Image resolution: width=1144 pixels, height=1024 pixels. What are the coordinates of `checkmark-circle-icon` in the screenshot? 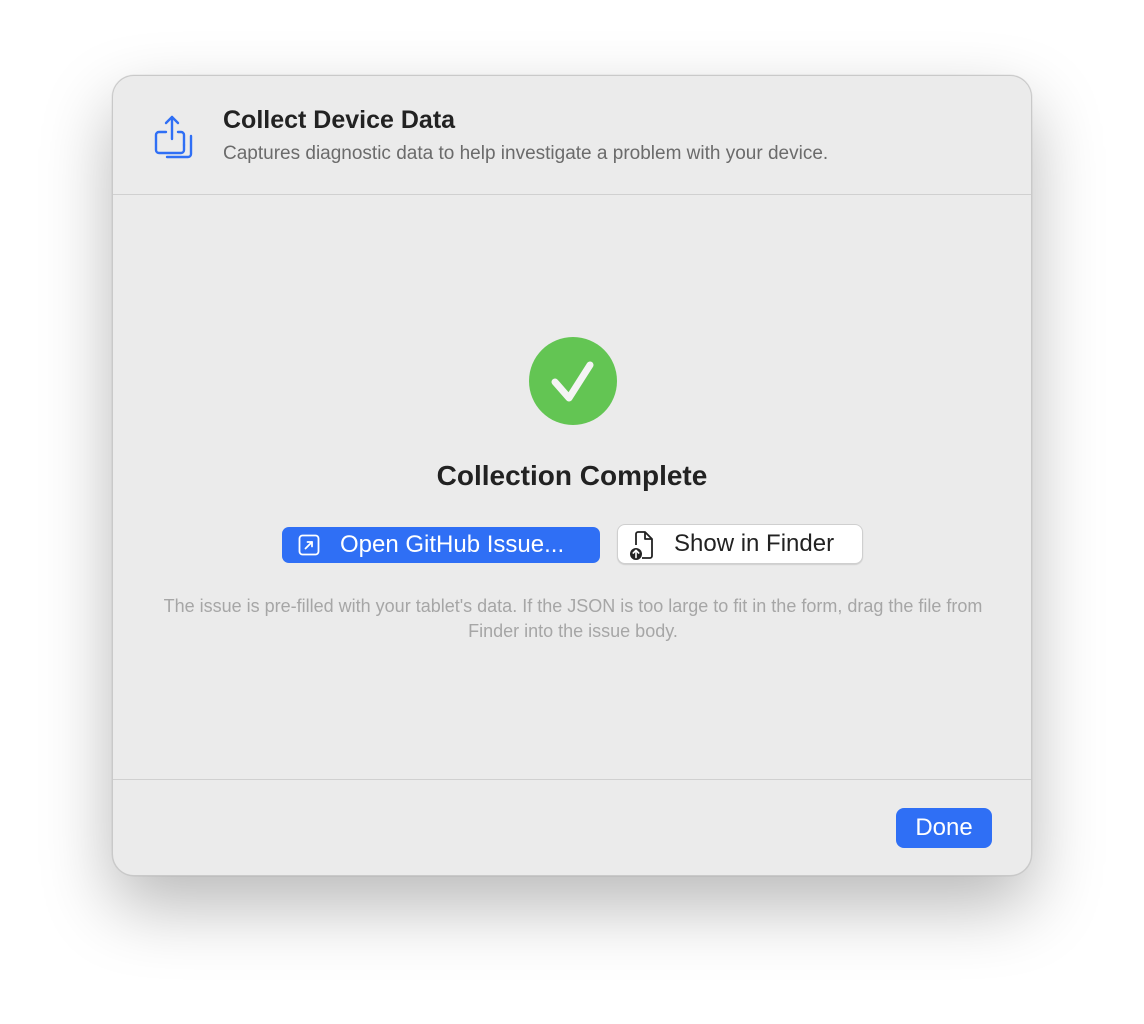 It's located at (573, 381).